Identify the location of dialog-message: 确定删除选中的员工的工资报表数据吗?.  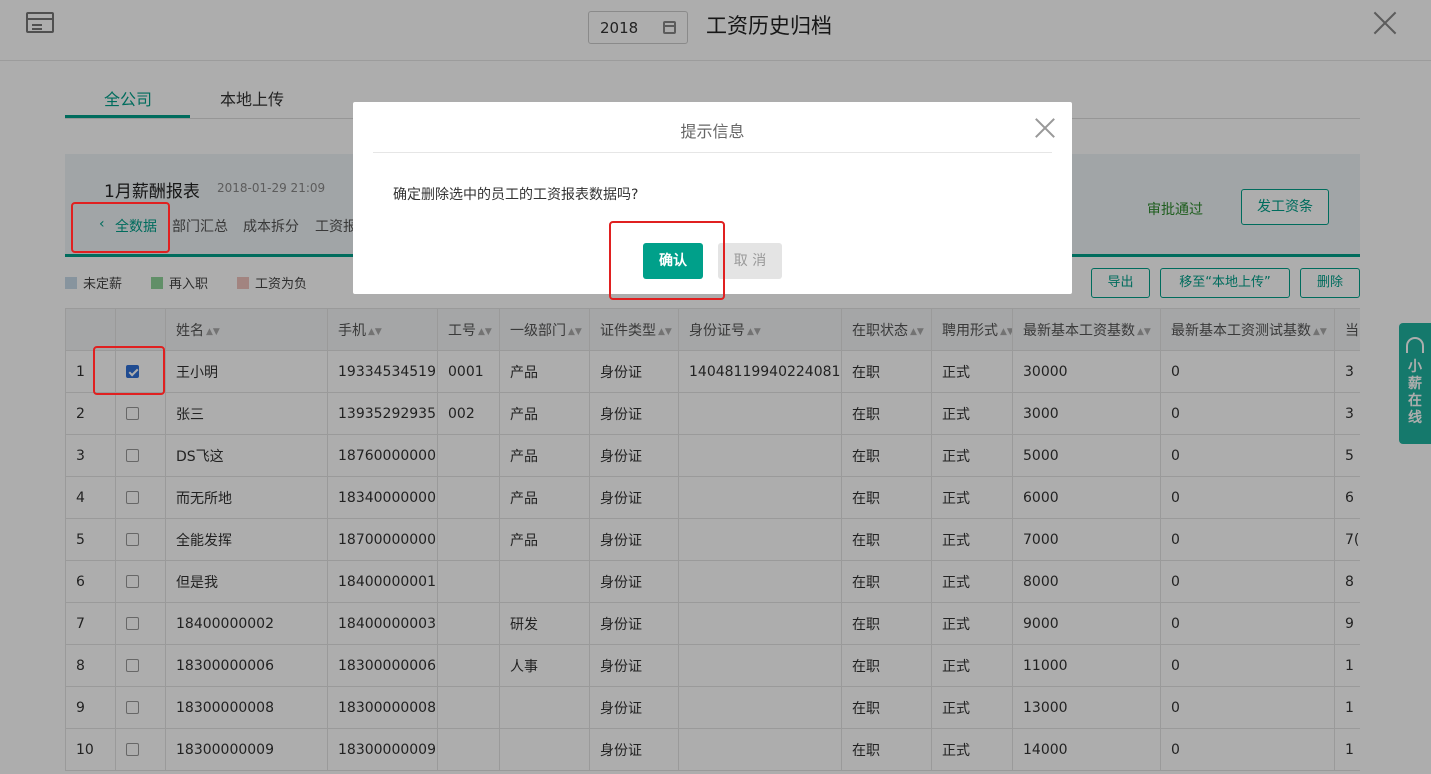
(516, 195).